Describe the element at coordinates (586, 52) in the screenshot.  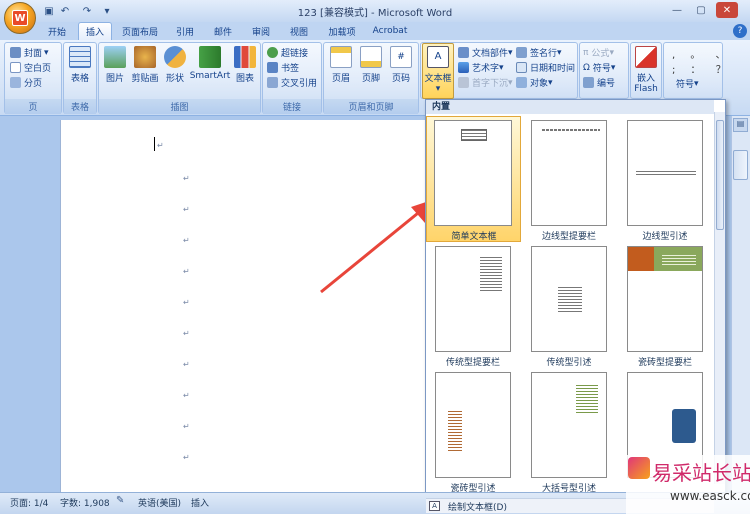
I see `pi-icon: π` at that location.